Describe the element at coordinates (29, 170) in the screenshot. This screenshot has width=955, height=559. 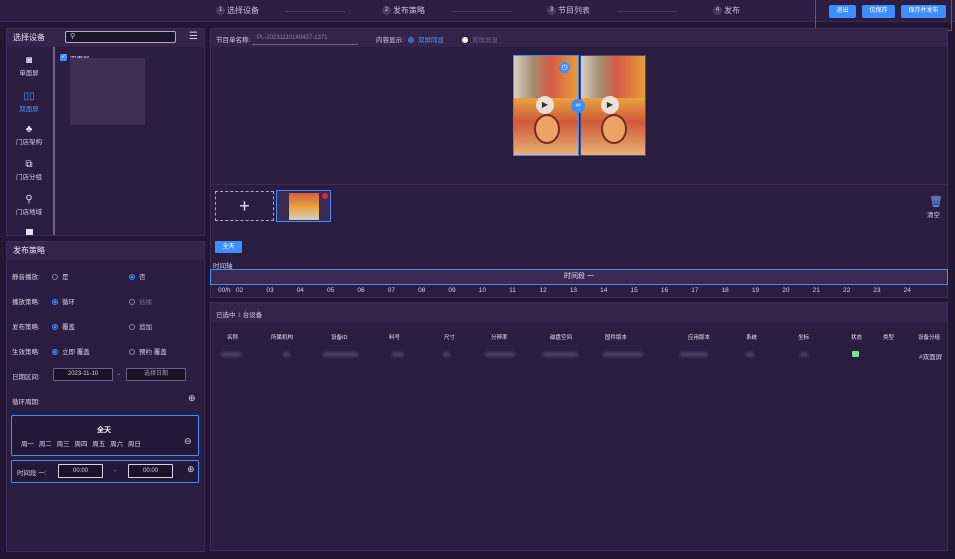
I see `nav-store-group: ⧉ 门店分组` at that location.